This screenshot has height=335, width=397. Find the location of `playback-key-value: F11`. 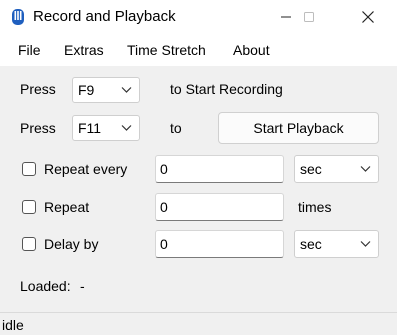

playback-key-value: F11 is located at coordinates (90, 128).